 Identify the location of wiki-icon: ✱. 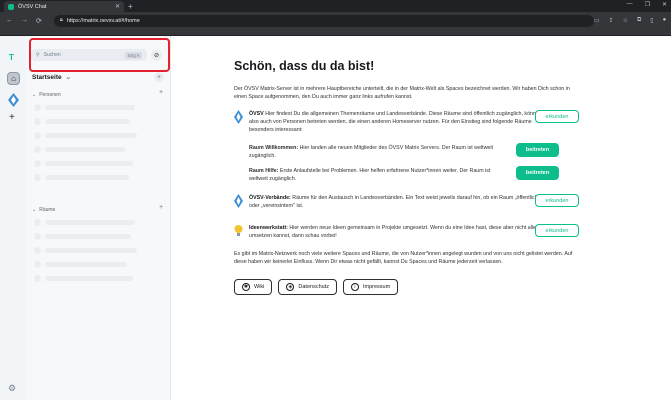
(246, 287).